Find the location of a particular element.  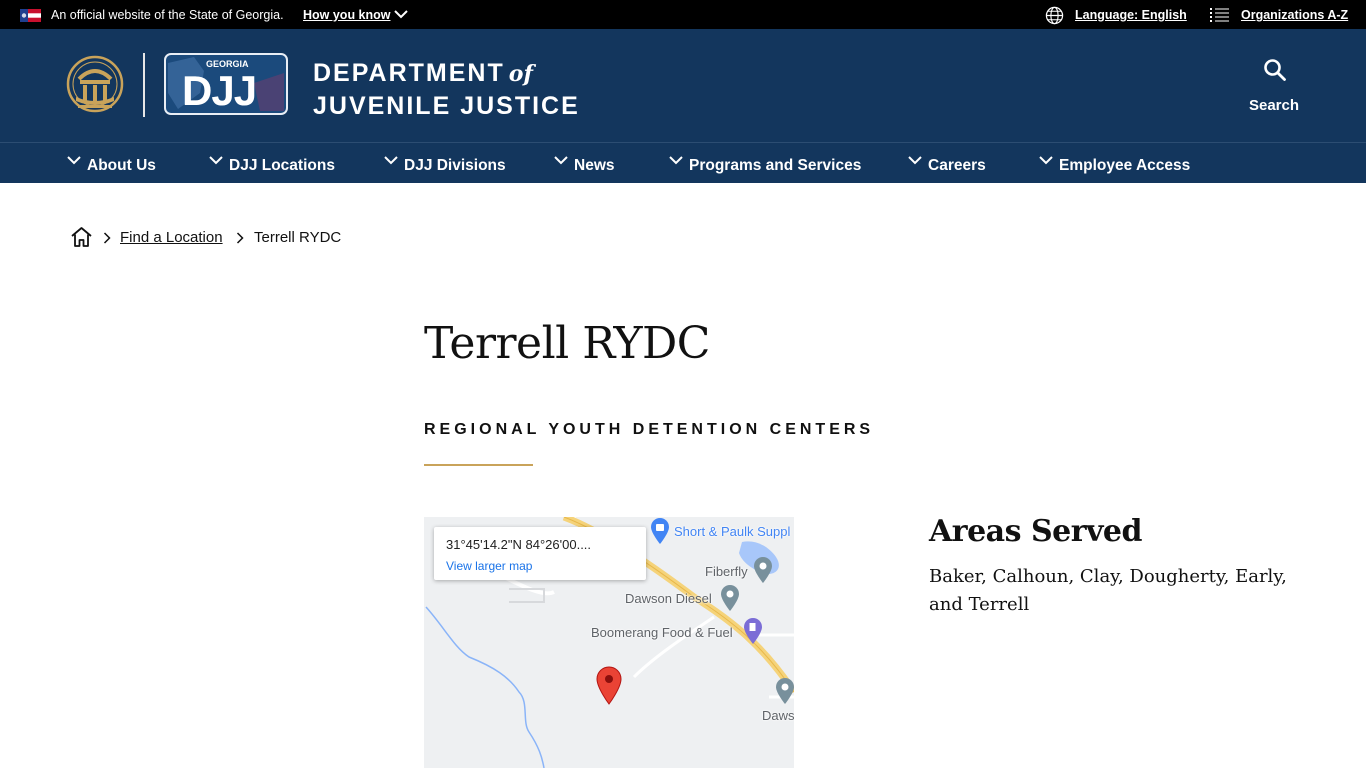

nav-label: DJJ Divisions is located at coordinates (455, 165).